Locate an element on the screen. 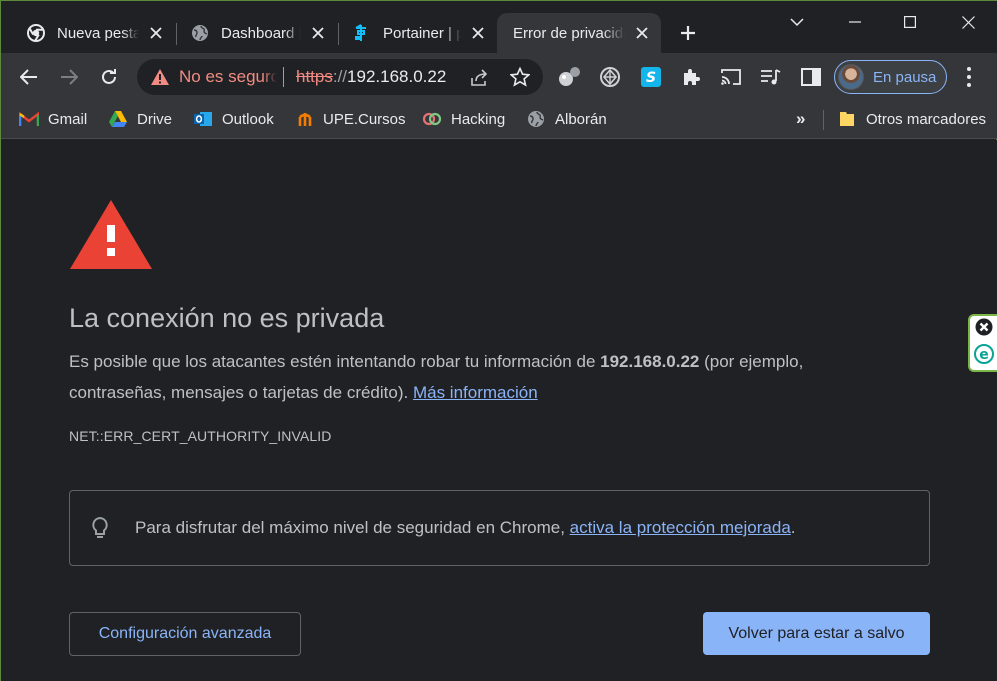 This screenshot has width=997, height=681. tab-title: Nueva pestaña is located at coordinates (98, 33).